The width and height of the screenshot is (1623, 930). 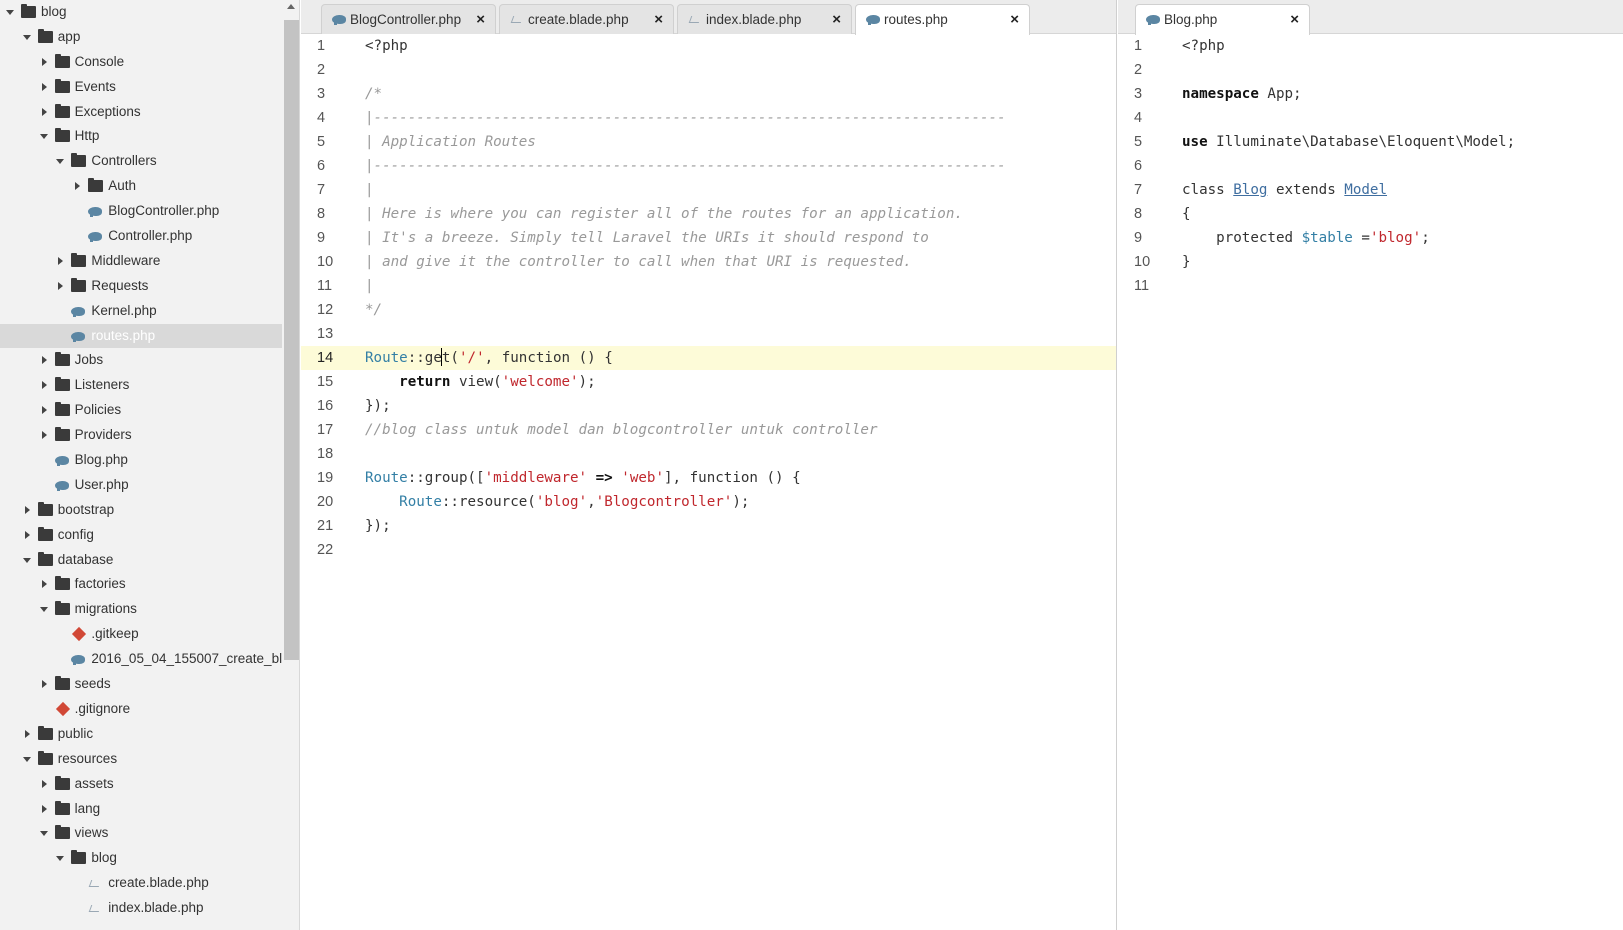 I want to click on tree-item: Kernel.php, so click(x=141, y=311).